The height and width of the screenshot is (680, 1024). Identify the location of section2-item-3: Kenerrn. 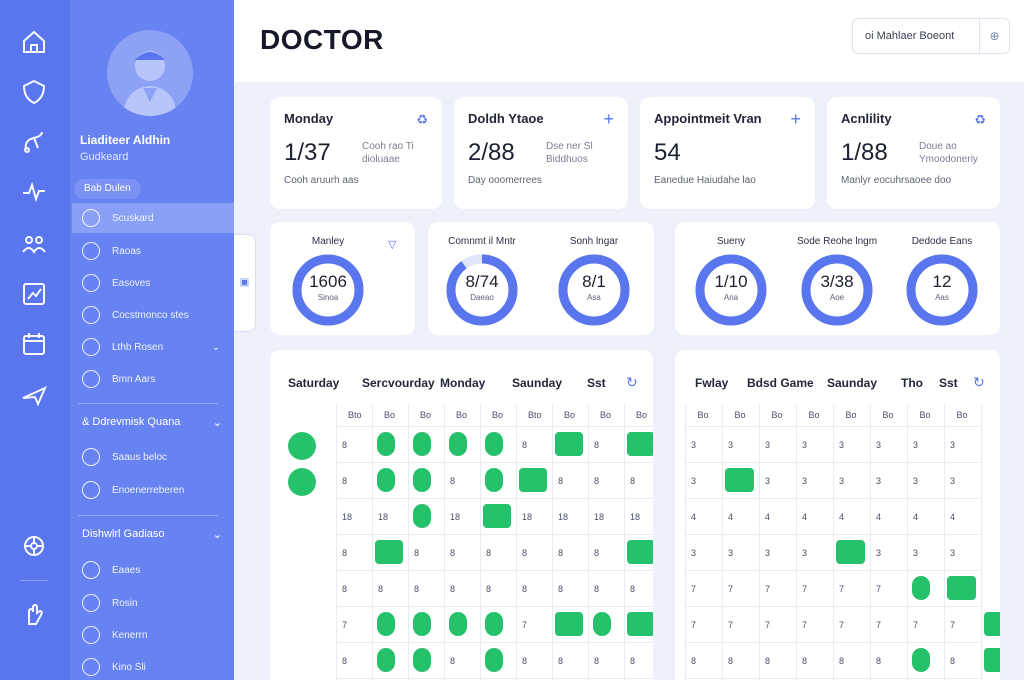
(153, 635).